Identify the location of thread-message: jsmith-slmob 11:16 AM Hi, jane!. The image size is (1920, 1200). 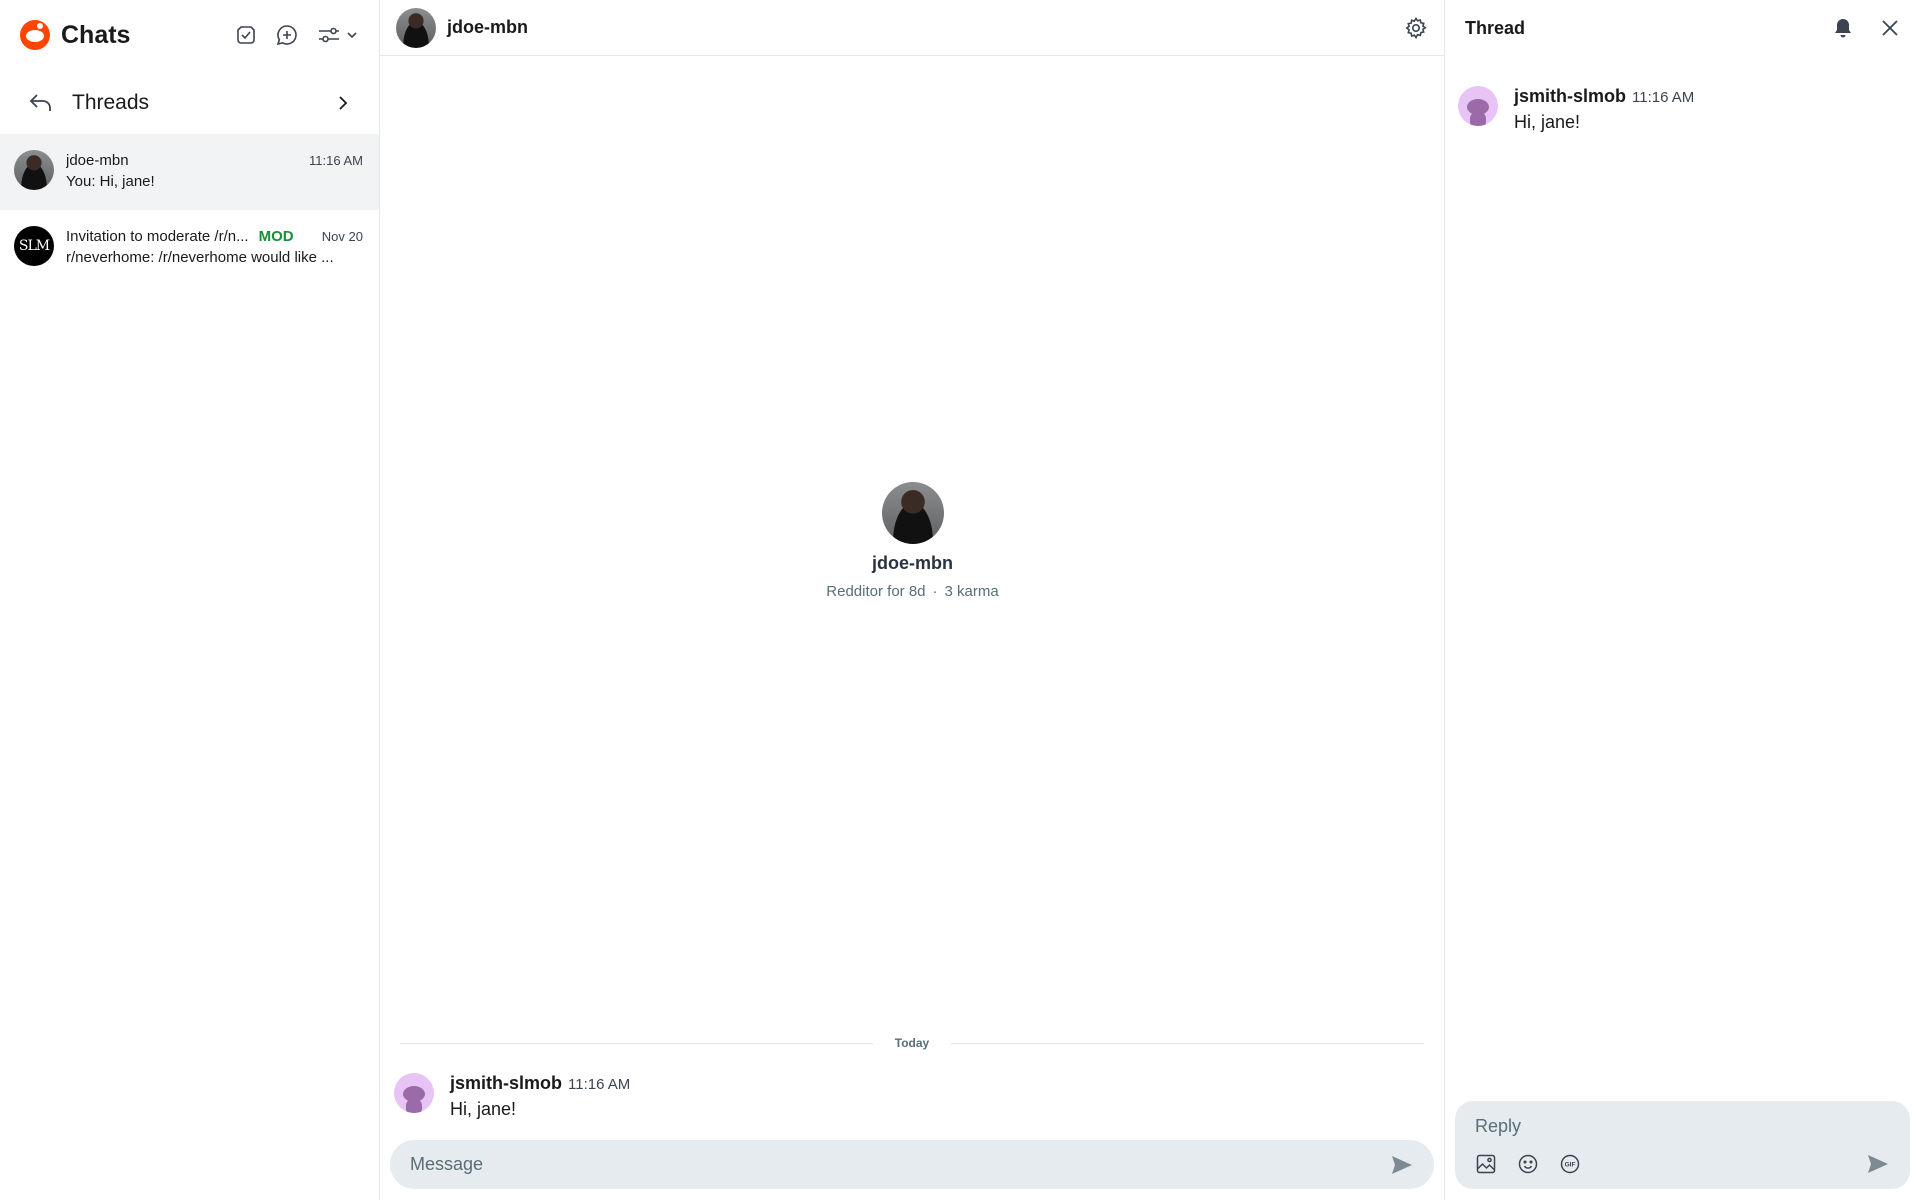
(1576, 109).